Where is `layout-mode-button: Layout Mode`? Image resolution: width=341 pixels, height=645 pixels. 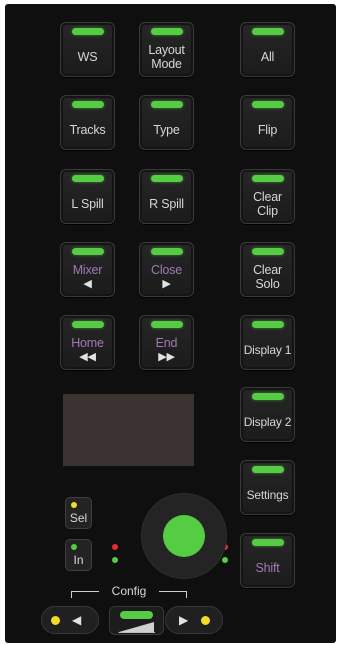
layout-mode-button: Layout Mode is located at coordinates (166, 49).